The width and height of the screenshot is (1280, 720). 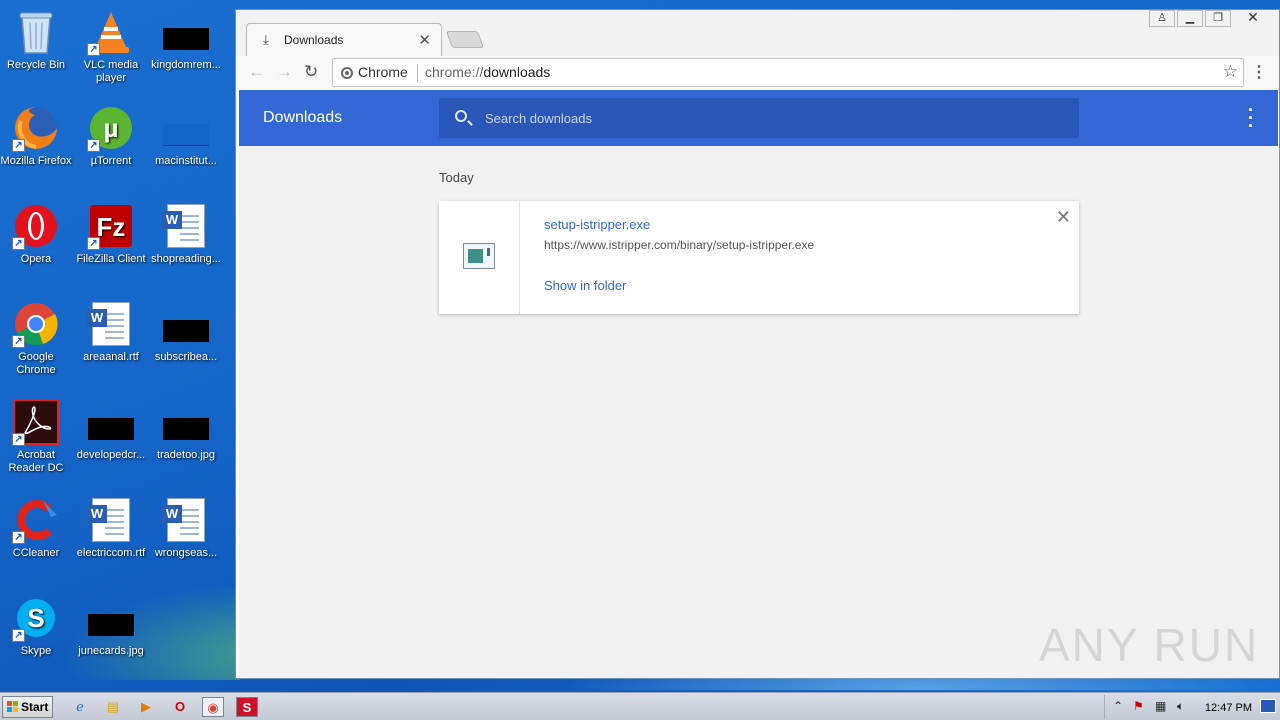 I want to click on start-button: Start, so click(x=27, y=707).